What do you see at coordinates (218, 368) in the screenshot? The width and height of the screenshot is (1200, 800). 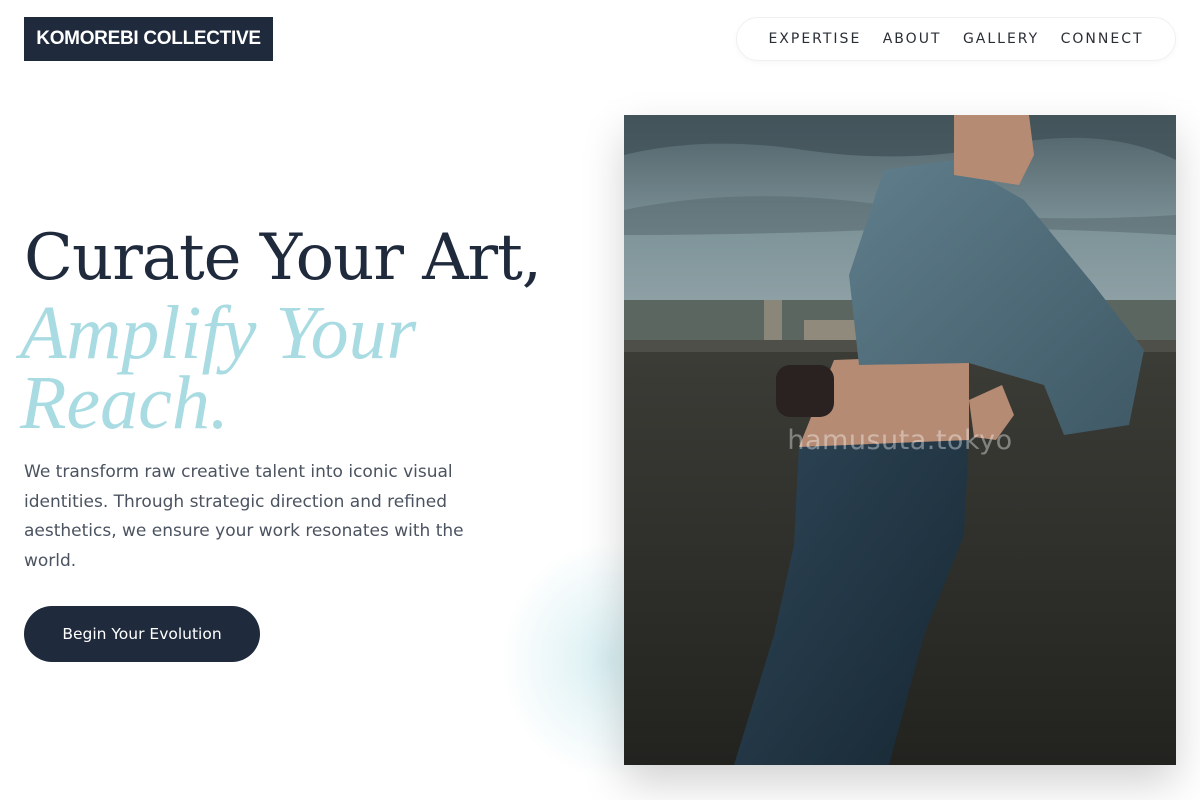 I see `headline-line-accent: Amplify Your Reach.` at bounding box center [218, 368].